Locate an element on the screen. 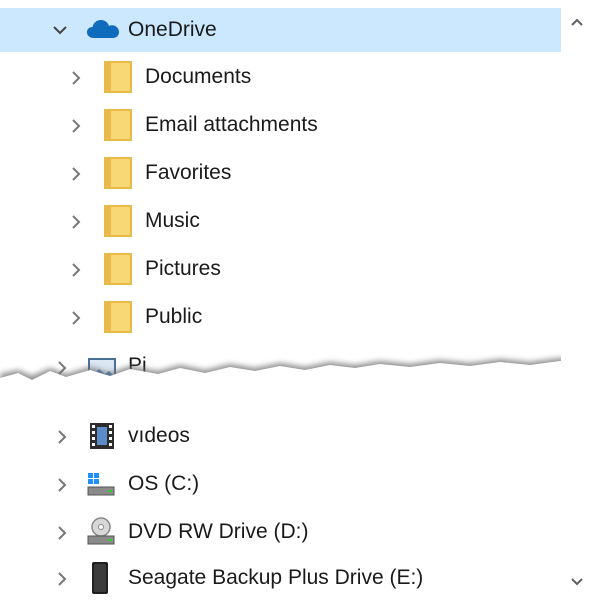  tree-item-label: Favorites is located at coordinates (188, 172).